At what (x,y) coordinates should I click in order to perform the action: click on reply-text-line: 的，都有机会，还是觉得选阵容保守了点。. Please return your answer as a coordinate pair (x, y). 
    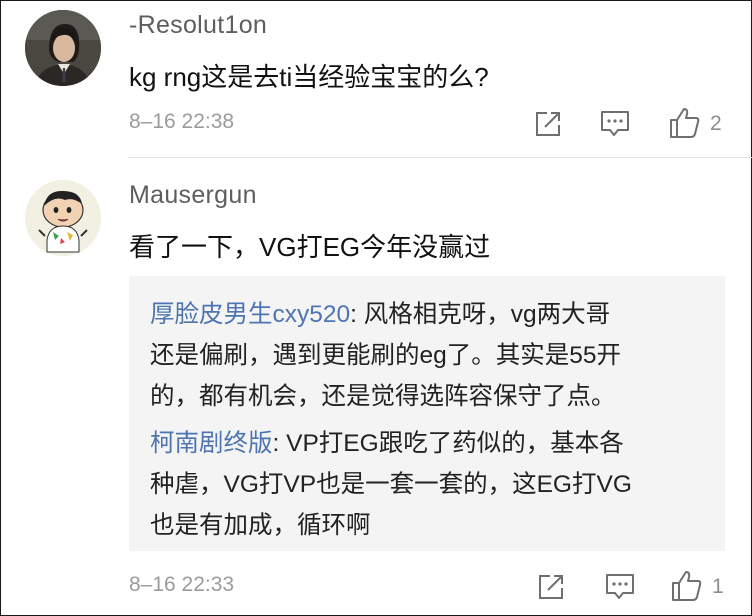
    Looking at the image, I should click on (383, 396).